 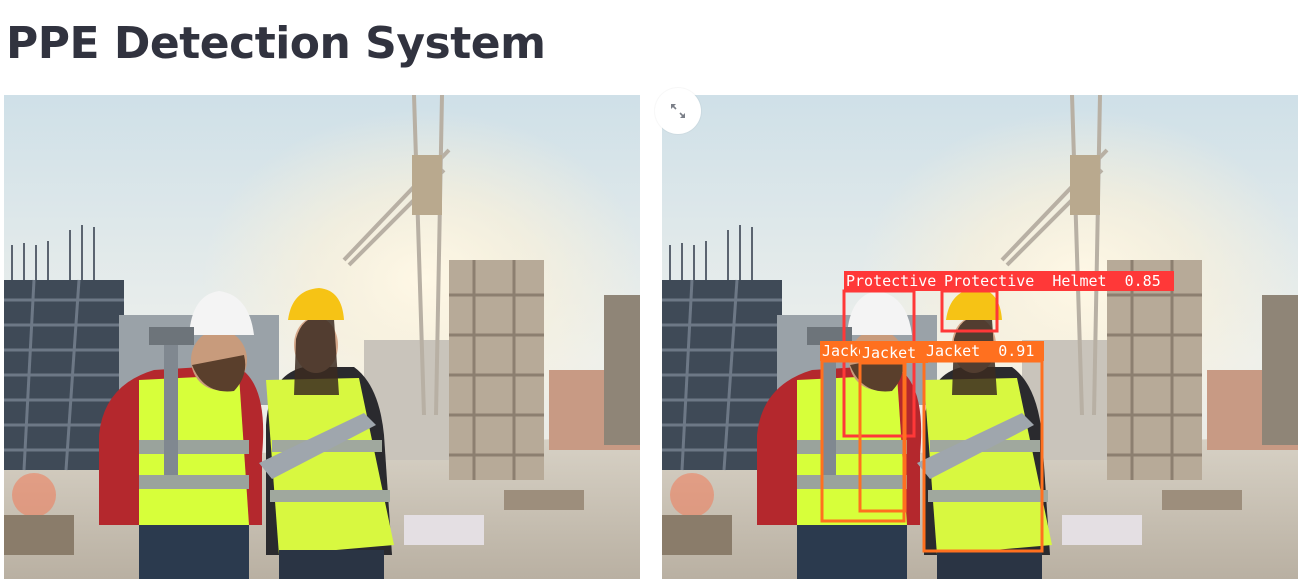 What do you see at coordinates (1052, 281) in the screenshot?
I see `detection-label: Protective Helmet 0.85` at bounding box center [1052, 281].